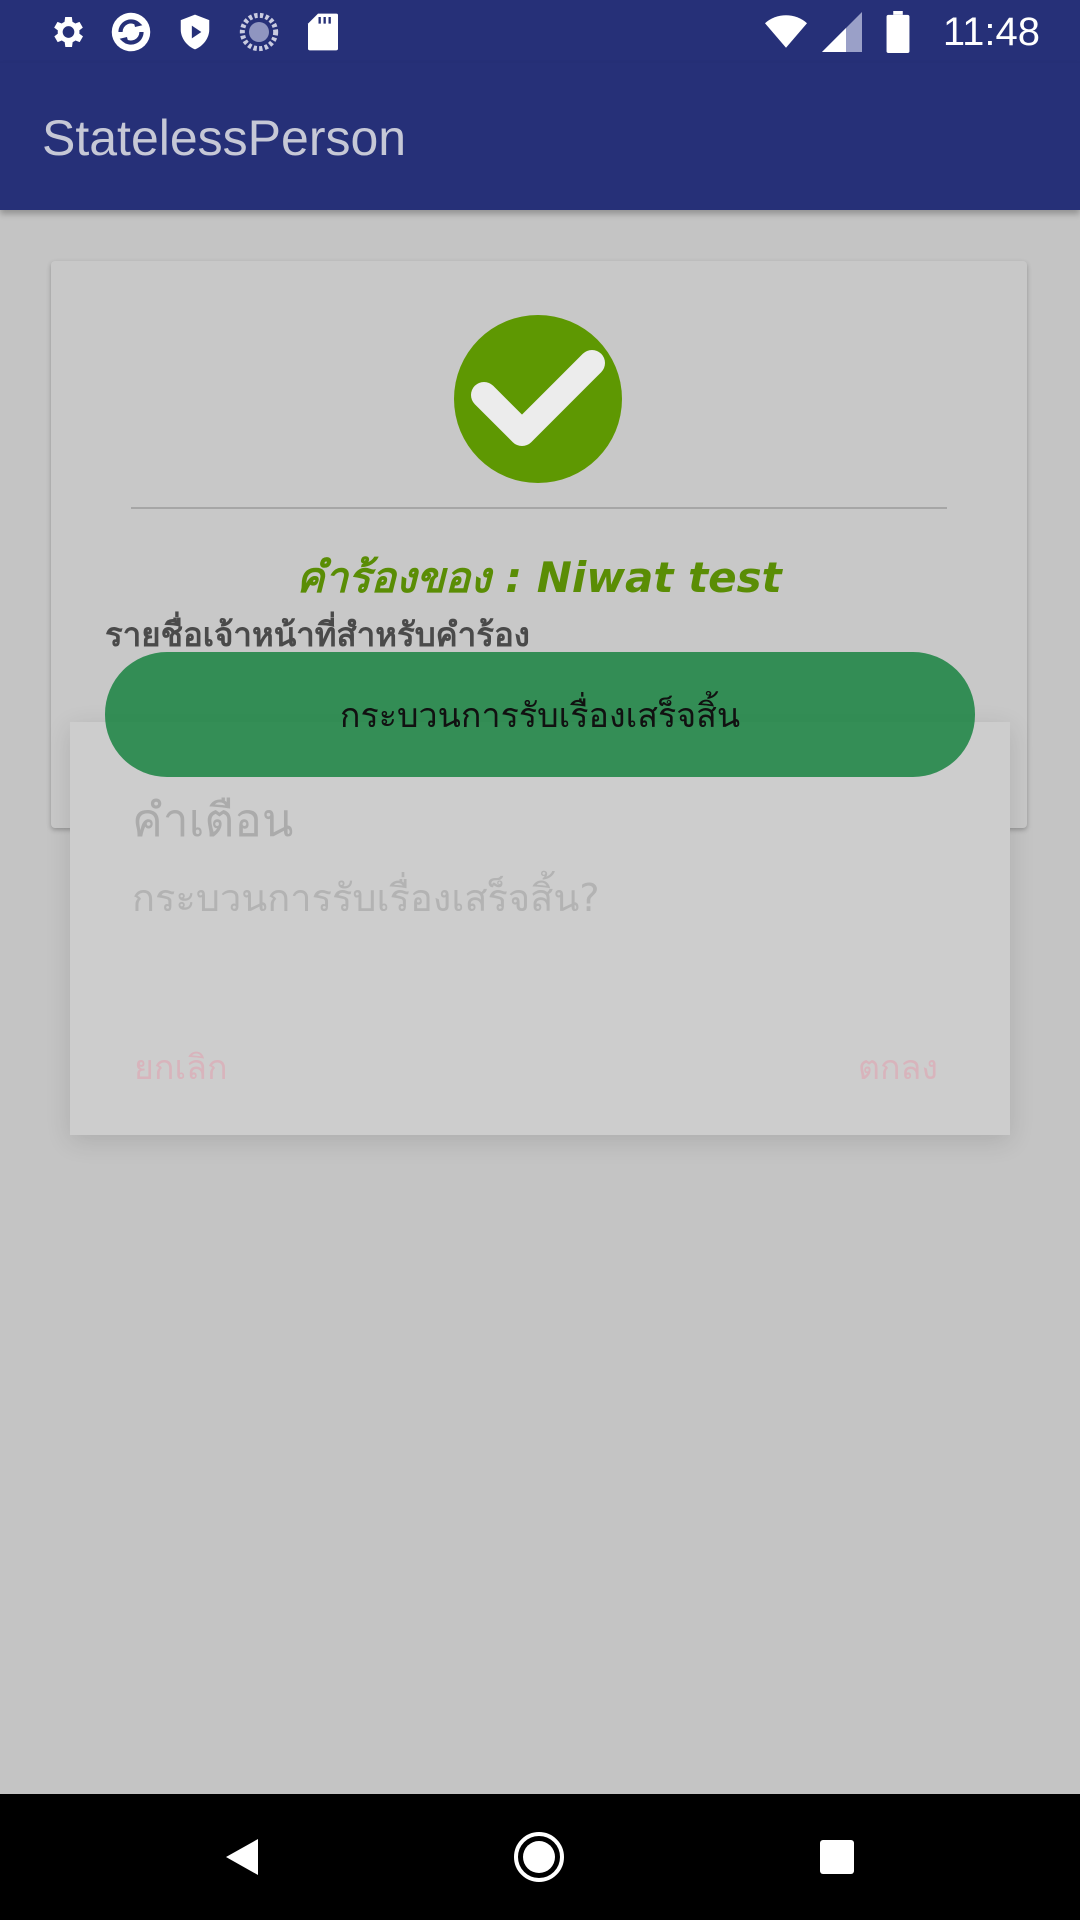 This screenshot has height=1920, width=1080. I want to click on app-bar: StatelessPerson, so click(540, 136).